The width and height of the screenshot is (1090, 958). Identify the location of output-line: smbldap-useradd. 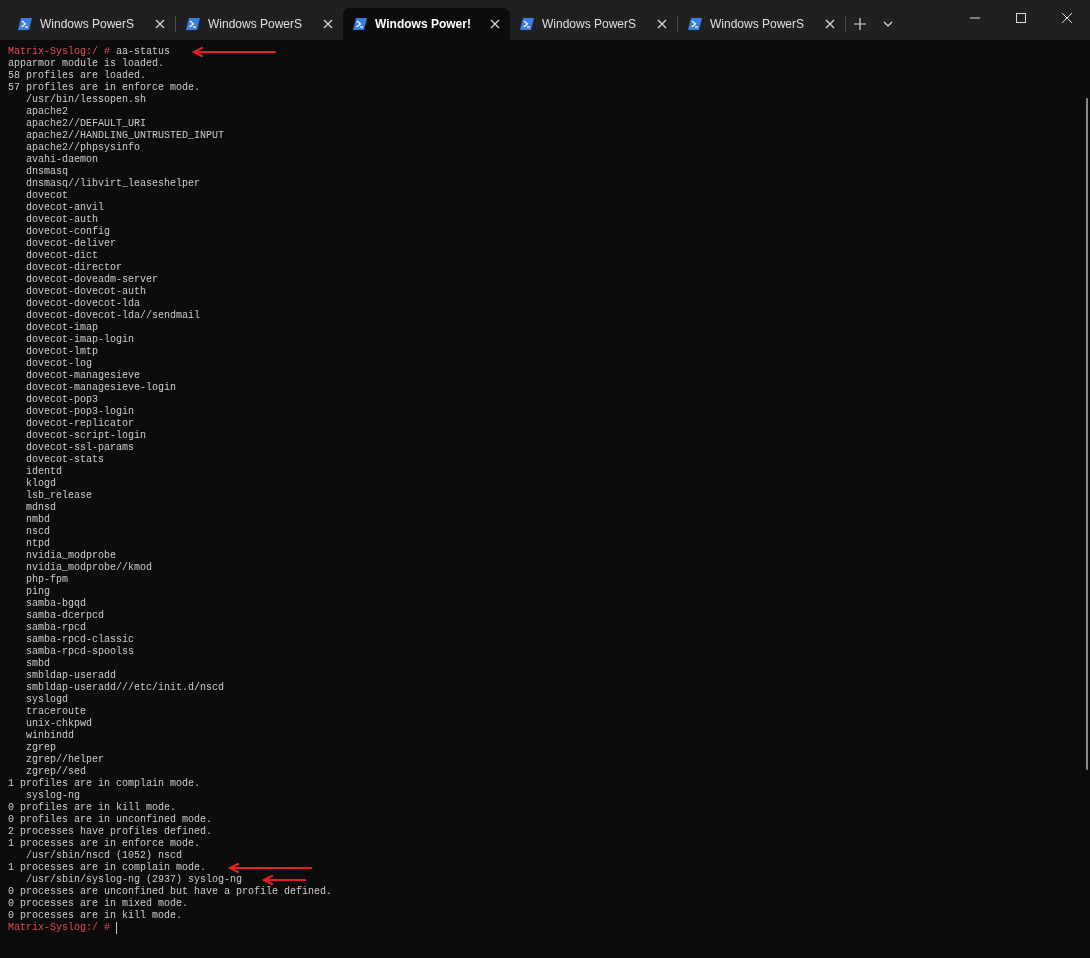
(71, 676).